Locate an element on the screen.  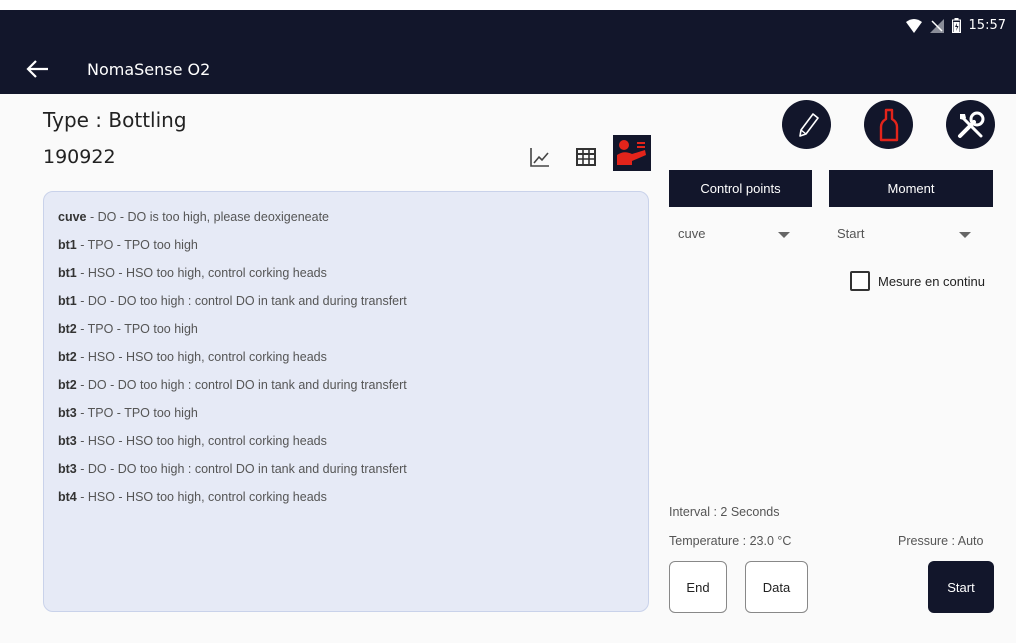
status-time: 15:57 is located at coordinates (987, 25).